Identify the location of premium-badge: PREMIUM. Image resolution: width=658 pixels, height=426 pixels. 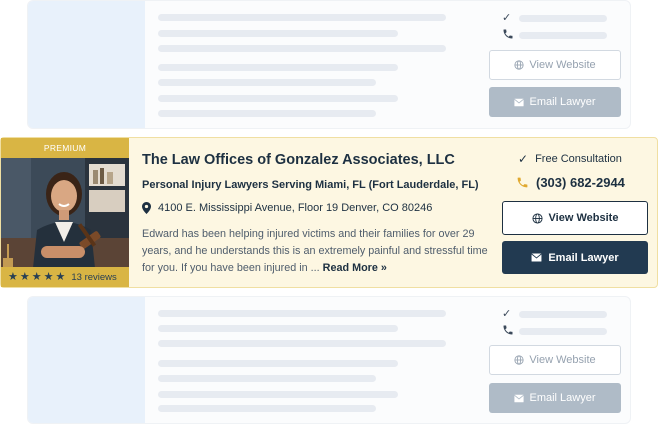
(65, 148).